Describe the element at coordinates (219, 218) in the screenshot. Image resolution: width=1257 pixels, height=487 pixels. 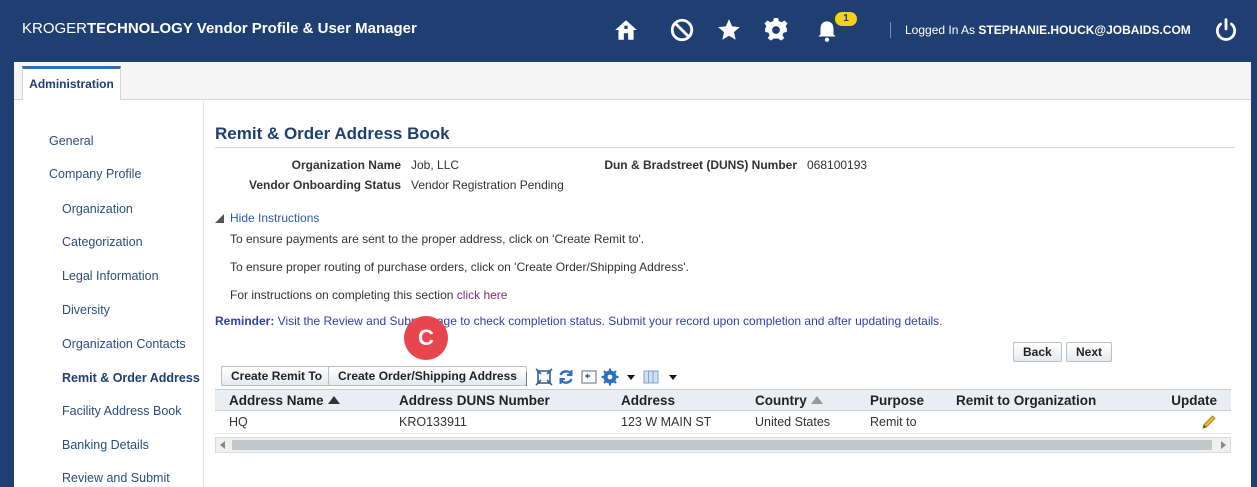
I see `collapse-triangle-icon` at that location.